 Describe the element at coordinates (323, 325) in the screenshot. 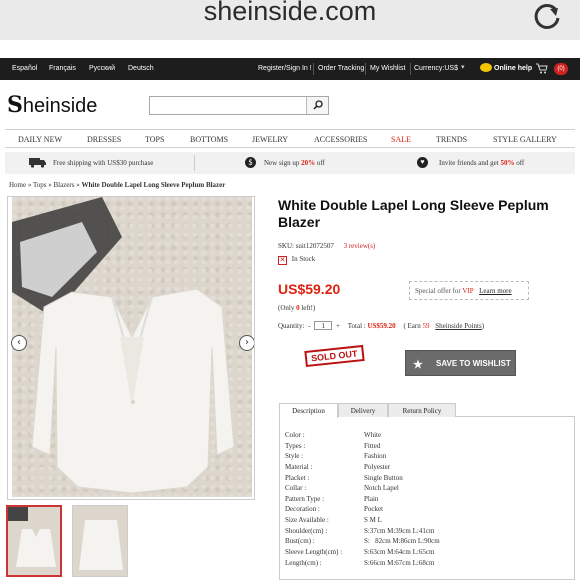

I see `quantity-input: 1` at that location.